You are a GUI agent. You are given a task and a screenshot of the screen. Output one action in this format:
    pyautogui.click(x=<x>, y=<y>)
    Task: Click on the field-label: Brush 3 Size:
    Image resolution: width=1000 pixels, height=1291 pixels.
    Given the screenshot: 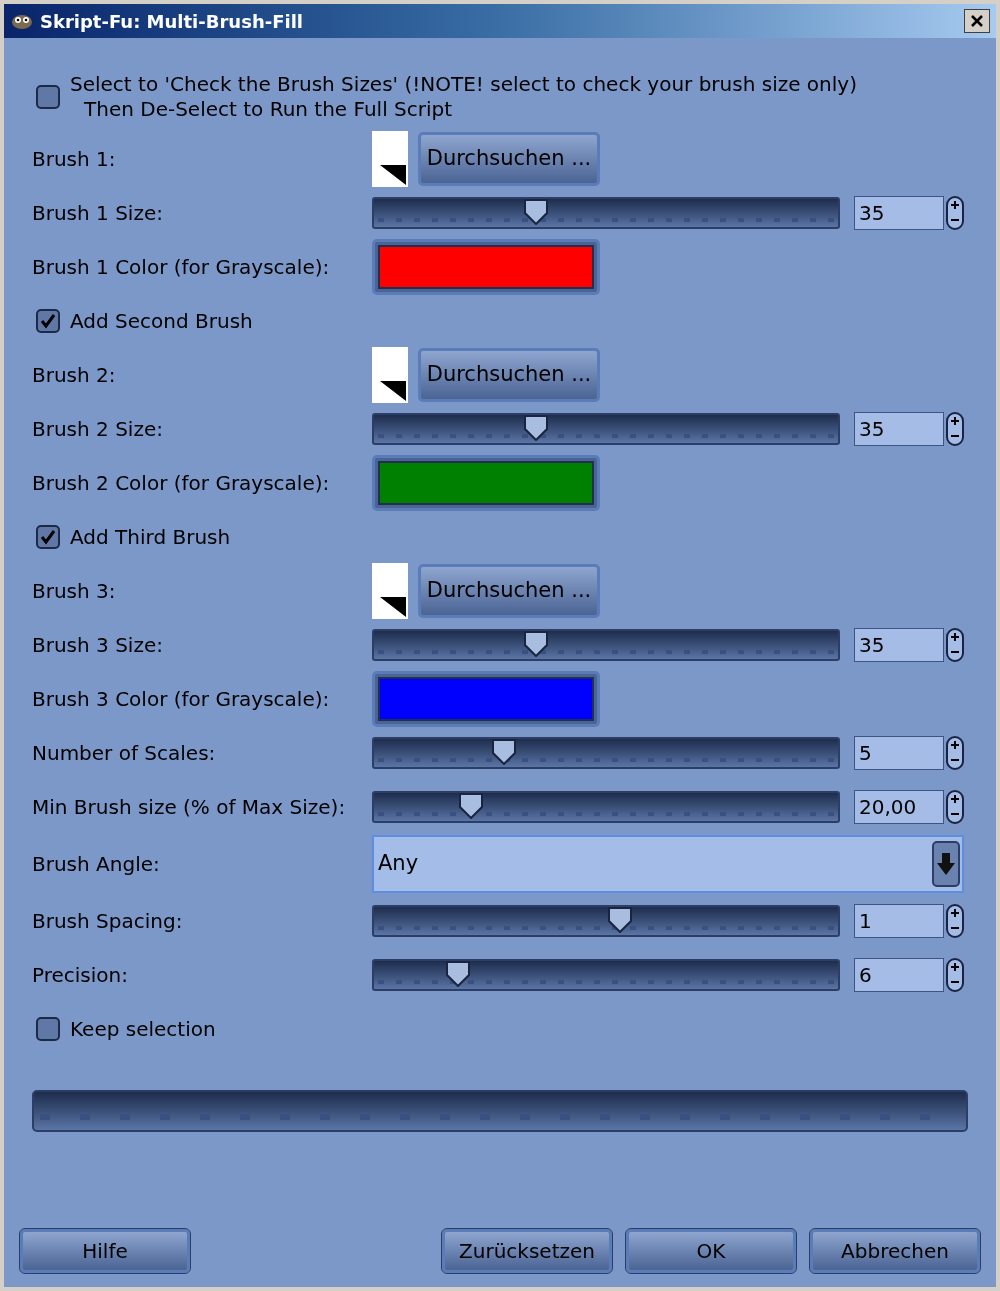 What is the action you would take?
    pyautogui.click(x=98, y=645)
    